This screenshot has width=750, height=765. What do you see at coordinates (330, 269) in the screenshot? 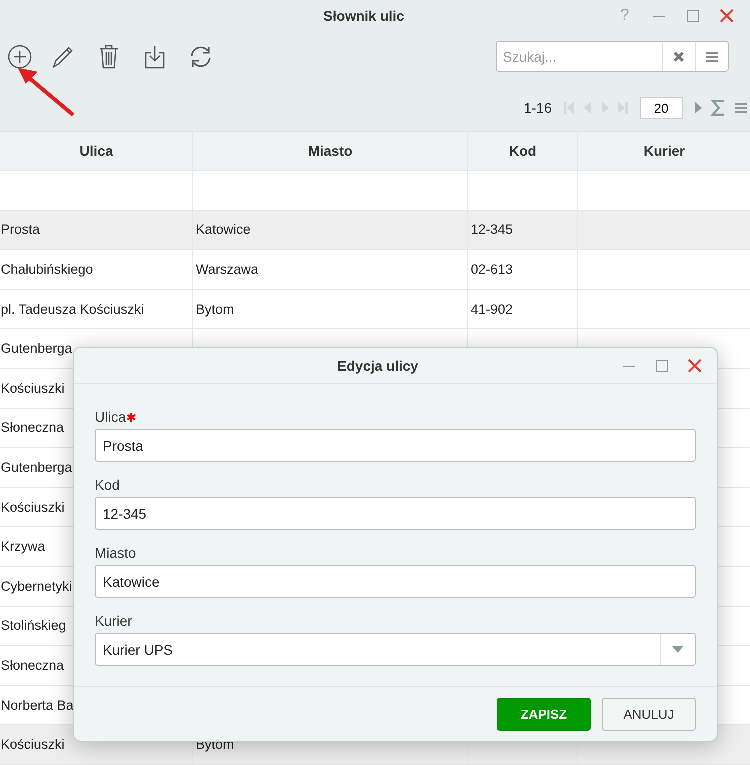
I see `table-cell: Warszawa` at bounding box center [330, 269].